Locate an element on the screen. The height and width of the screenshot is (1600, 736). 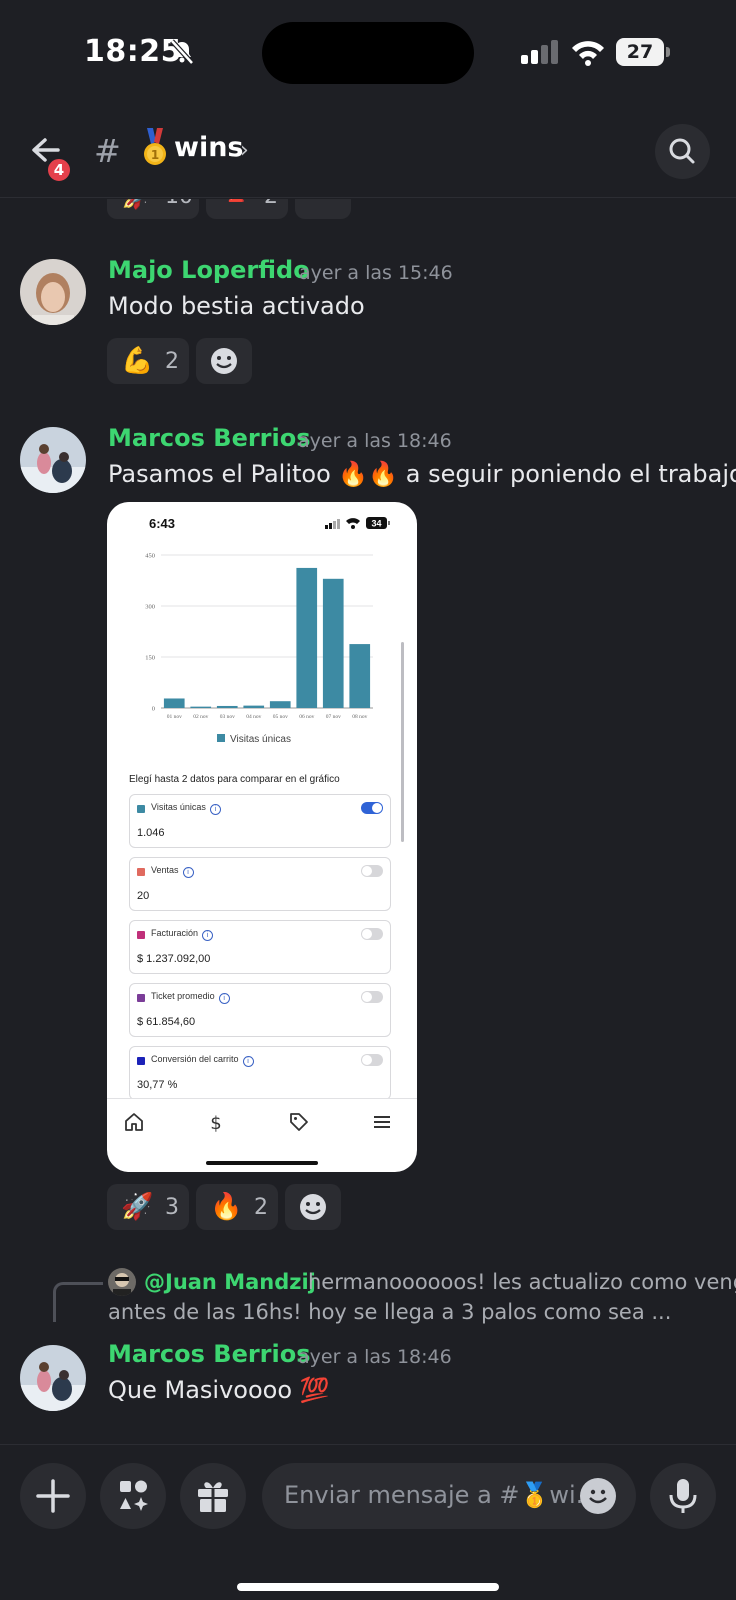
emoji-picker-button is located at coordinates (598, 1496).